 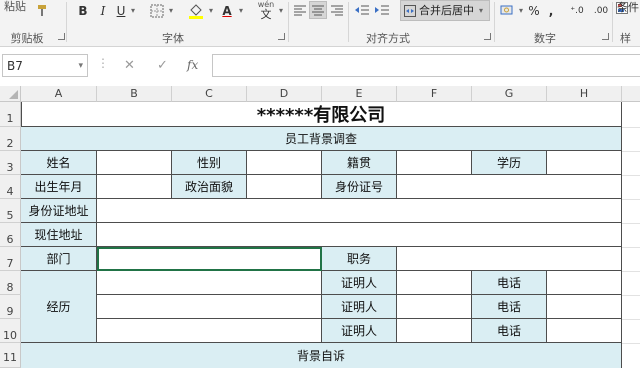 I want to click on name-value-cell, so click(x=134, y=163).